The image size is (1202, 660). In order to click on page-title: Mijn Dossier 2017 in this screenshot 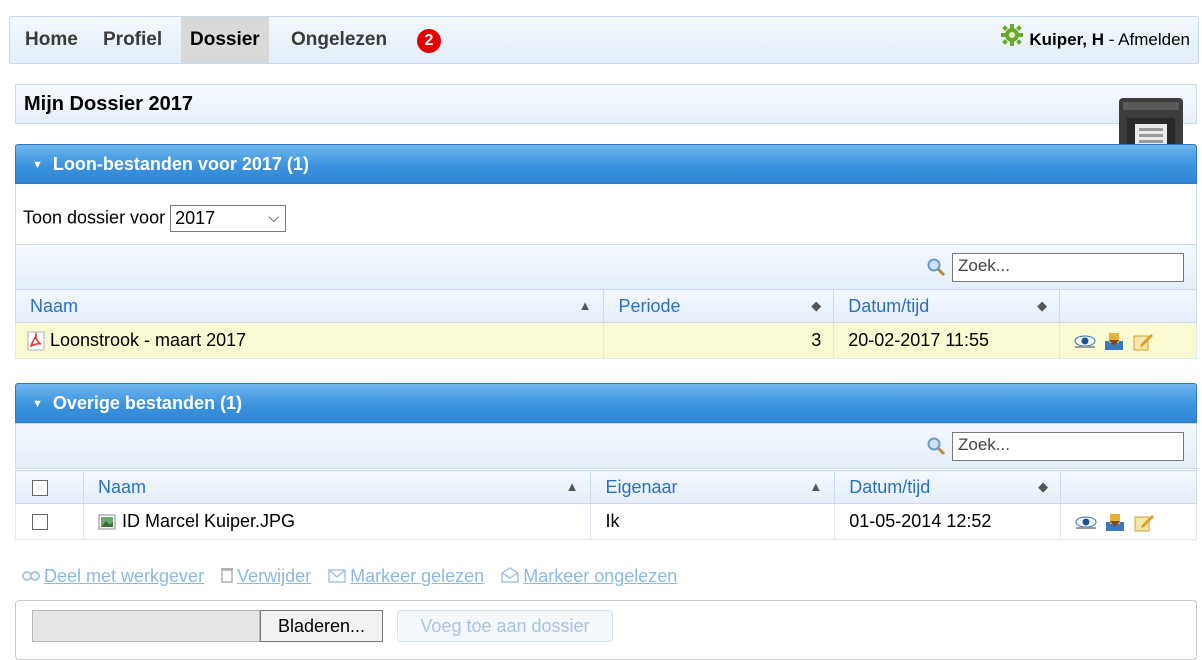, I will do `click(108, 104)`.